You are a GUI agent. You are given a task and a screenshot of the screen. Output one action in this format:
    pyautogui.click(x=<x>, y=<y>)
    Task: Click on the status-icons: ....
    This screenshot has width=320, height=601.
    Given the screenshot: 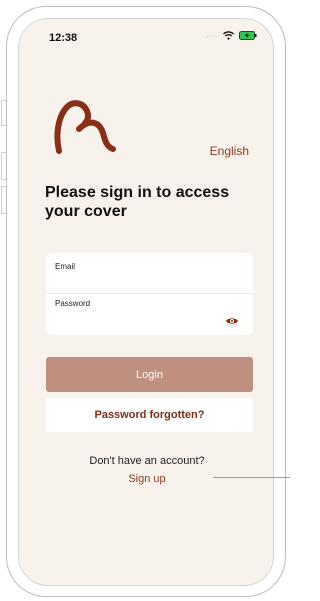 What is the action you would take?
    pyautogui.click(x=231, y=35)
    